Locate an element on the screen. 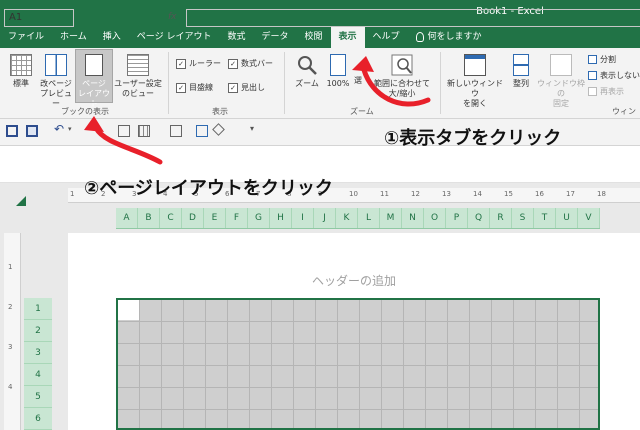  arrow-head-view-tab is located at coordinates (363, 64).